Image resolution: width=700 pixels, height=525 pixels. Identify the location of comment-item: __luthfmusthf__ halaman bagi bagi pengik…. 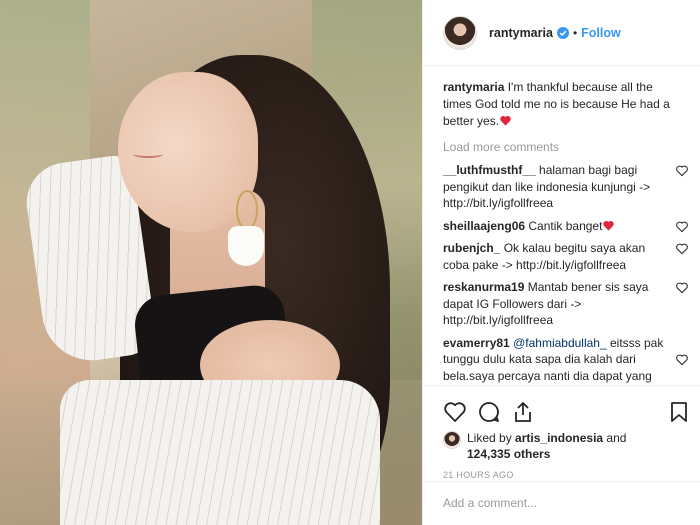
(566, 187).